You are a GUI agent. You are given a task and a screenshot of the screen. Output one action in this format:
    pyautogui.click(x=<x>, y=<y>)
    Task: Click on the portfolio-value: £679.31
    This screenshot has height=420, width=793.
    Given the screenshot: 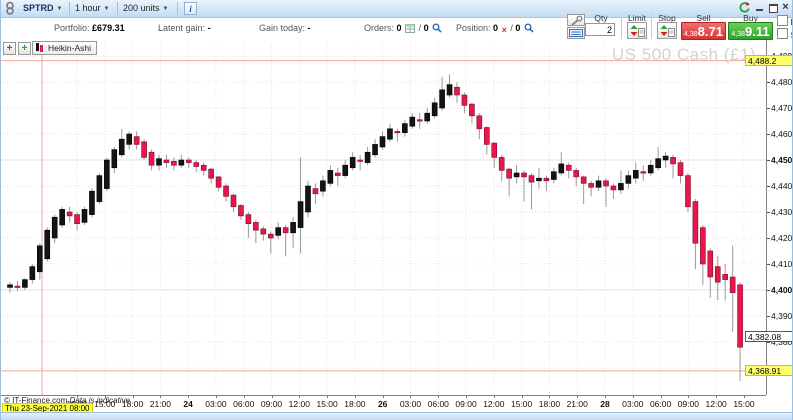 What is the action you would take?
    pyautogui.click(x=108, y=28)
    